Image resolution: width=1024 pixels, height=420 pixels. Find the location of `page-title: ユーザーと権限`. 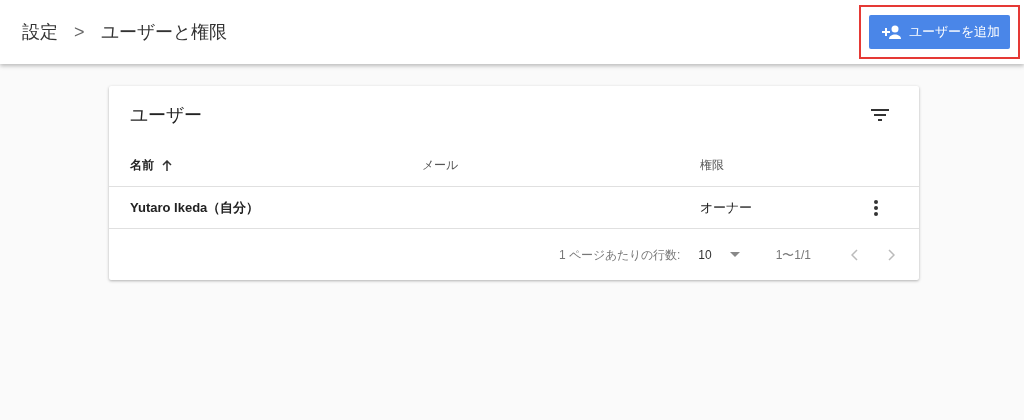

page-title: ユーザーと権限 is located at coordinates (163, 32).